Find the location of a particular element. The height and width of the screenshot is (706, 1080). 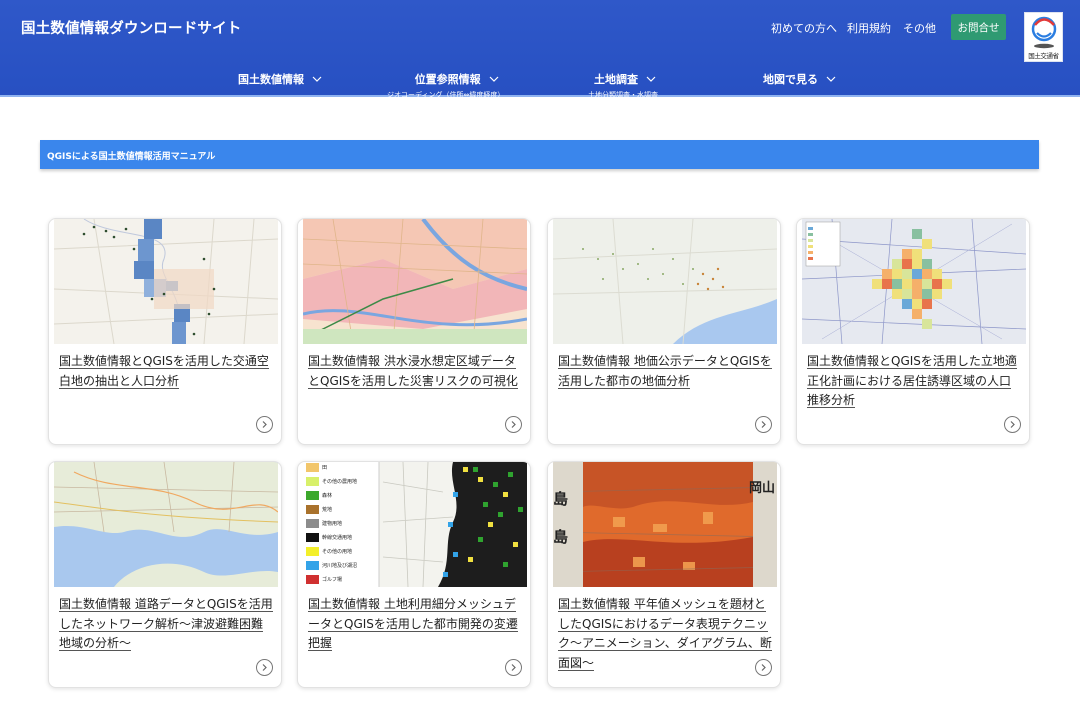

legend-label: 建物用地 is located at coordinates (332, 523).